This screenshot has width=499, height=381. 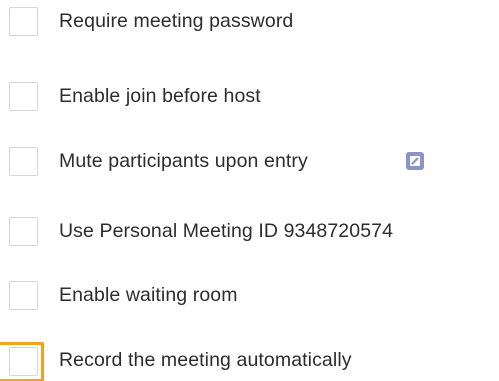 What do you see at coordinates (205, 360) in the screenshot?
I see `option-label: Record the meeting automatically` at bounding box center [205, 360].